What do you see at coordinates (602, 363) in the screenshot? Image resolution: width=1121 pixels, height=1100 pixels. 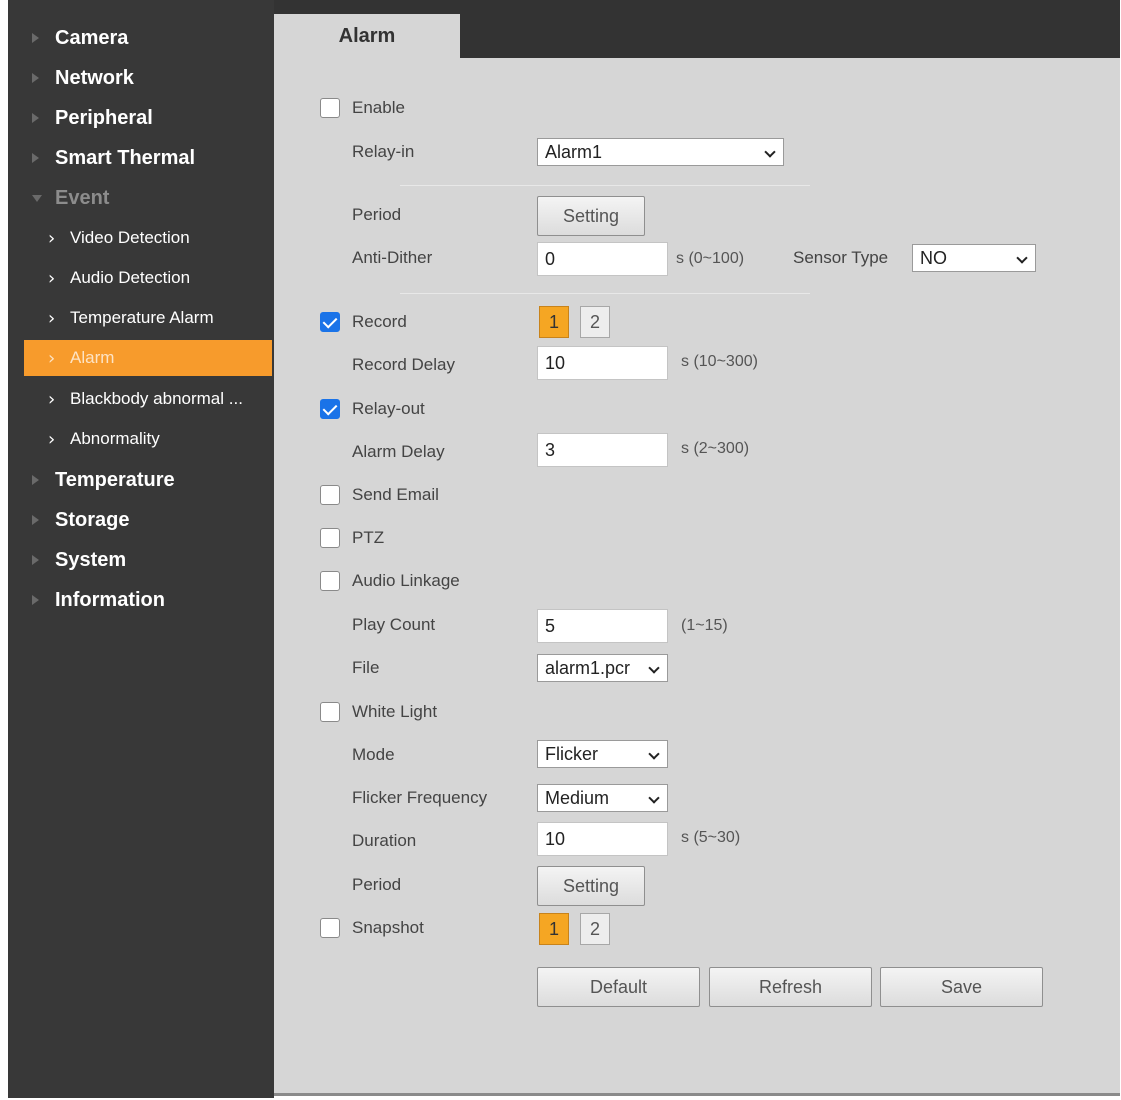 I see `record-delay-input: 10` at bounding box center [602, 363].